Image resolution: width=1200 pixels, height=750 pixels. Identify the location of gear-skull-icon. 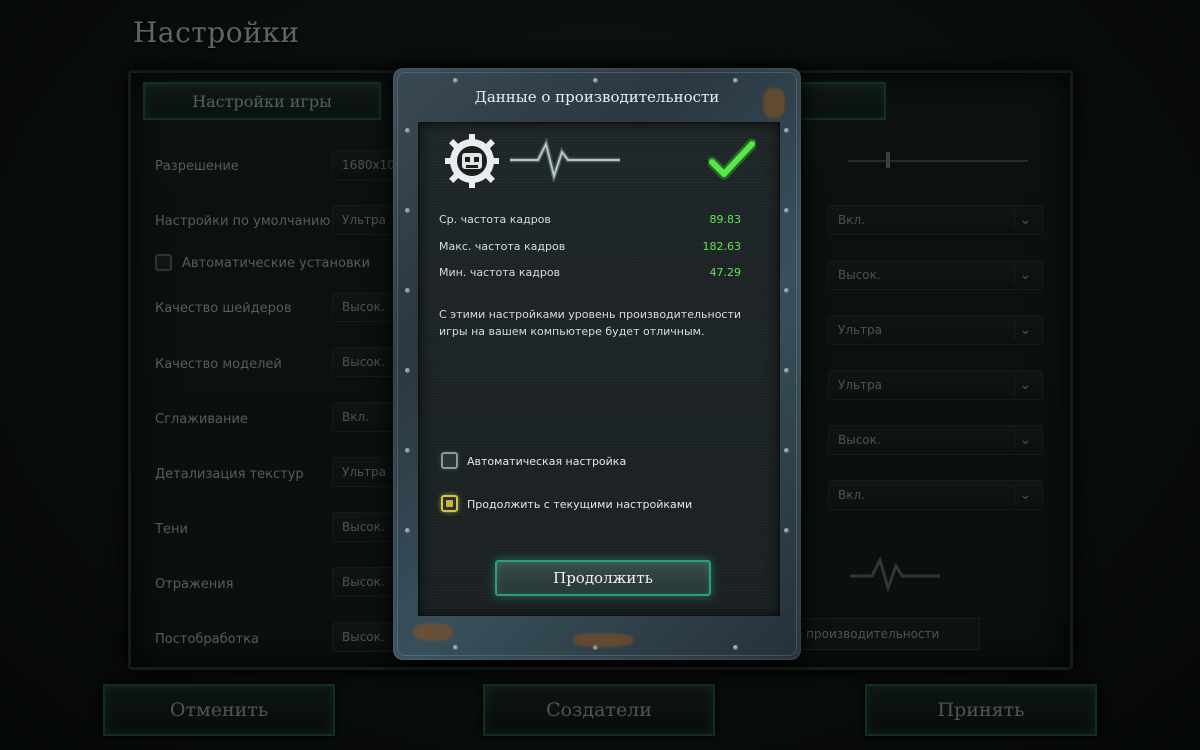
(472, 161).